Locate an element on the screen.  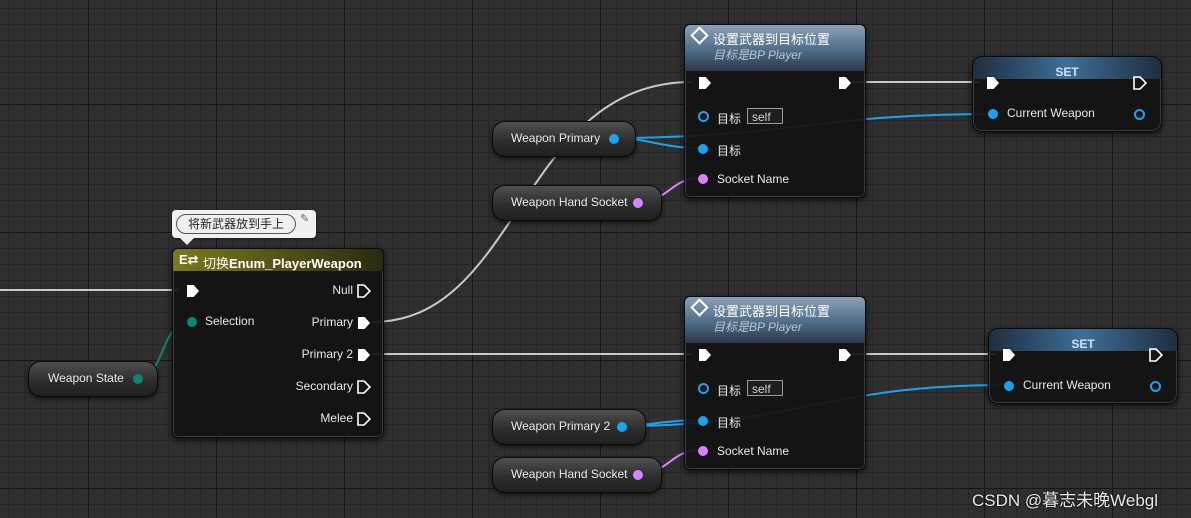
set-2-var-label: Current Weapon is located at coordinates (1067, 385).